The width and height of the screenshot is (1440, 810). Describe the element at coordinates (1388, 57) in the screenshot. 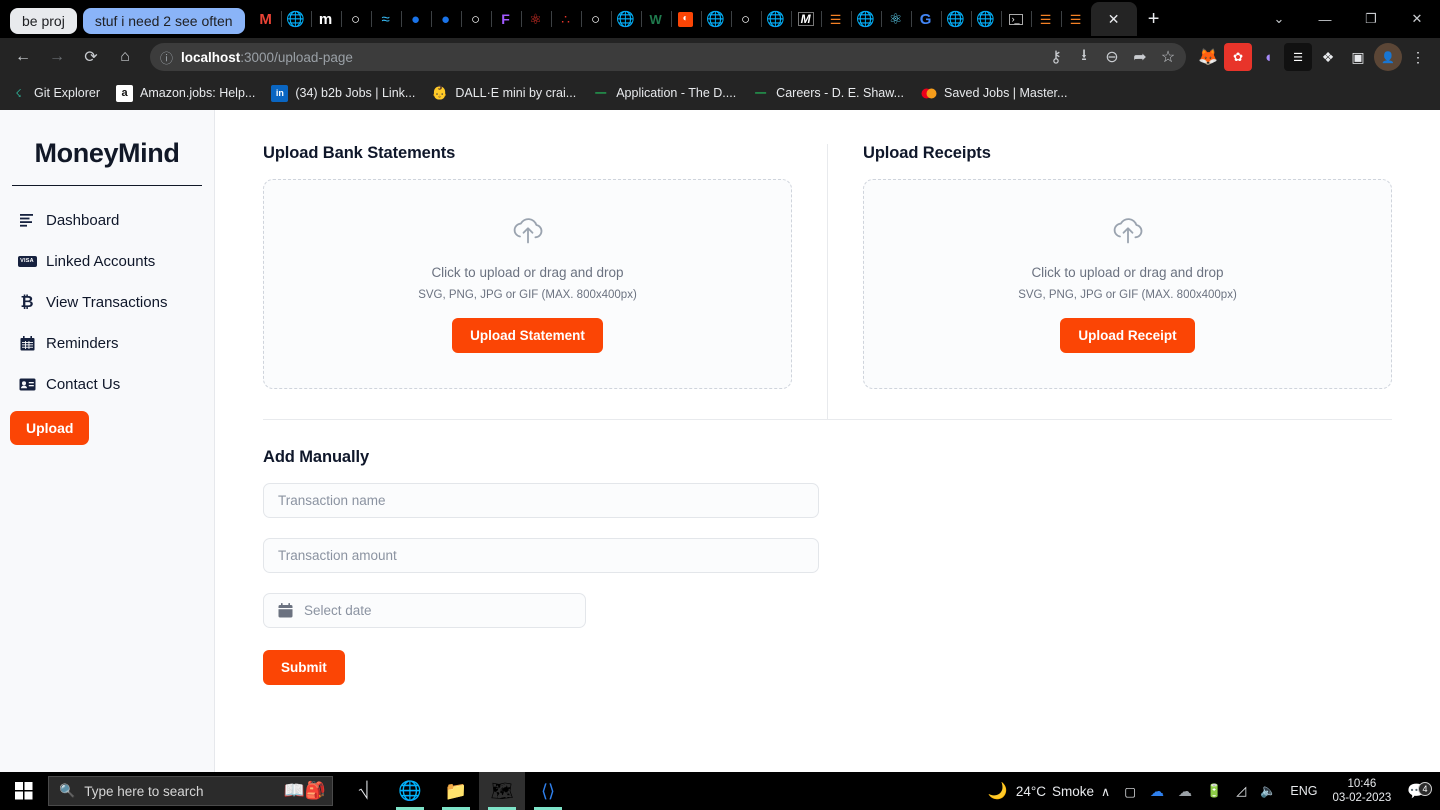

I see `profile-avatar: 👤` at that location.